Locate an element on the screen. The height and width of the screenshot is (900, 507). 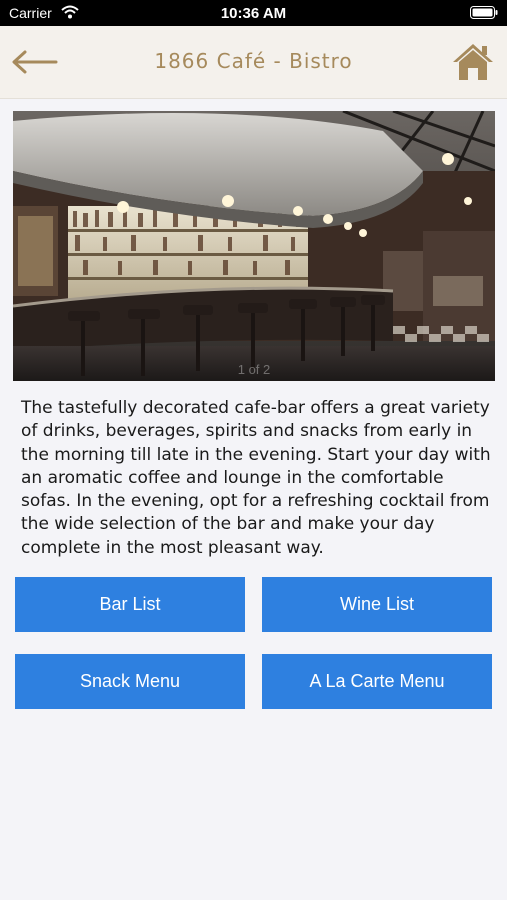
status-bar: Carrier 10:36 AM is located at coordinates (253, 13).